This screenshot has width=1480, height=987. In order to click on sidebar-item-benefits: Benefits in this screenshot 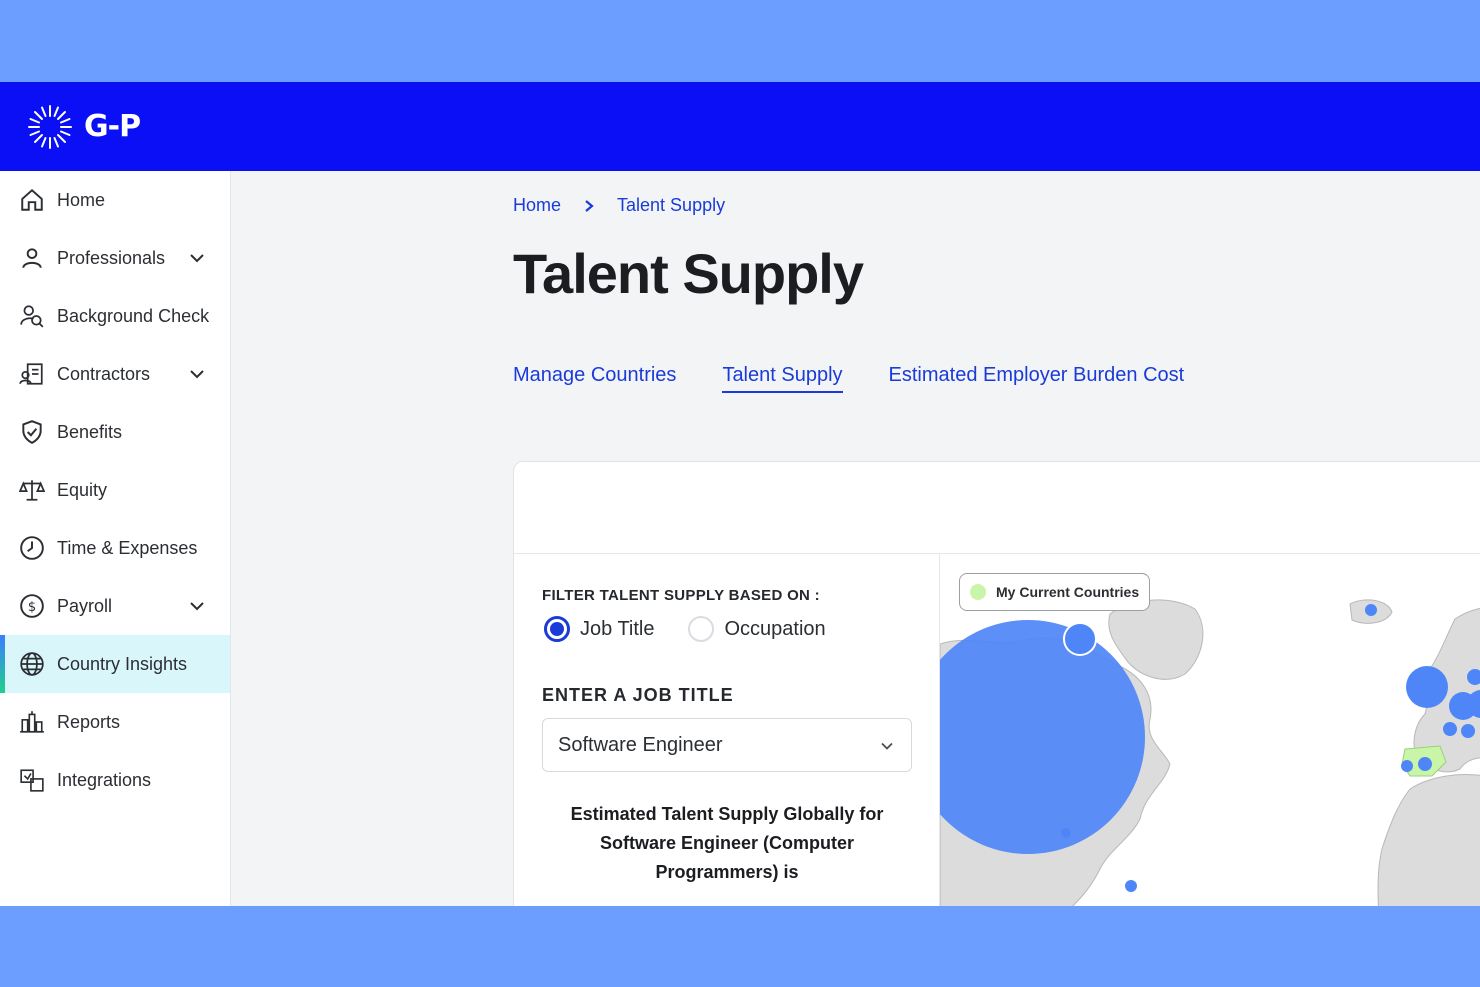, I will do `click(115, 432)`.